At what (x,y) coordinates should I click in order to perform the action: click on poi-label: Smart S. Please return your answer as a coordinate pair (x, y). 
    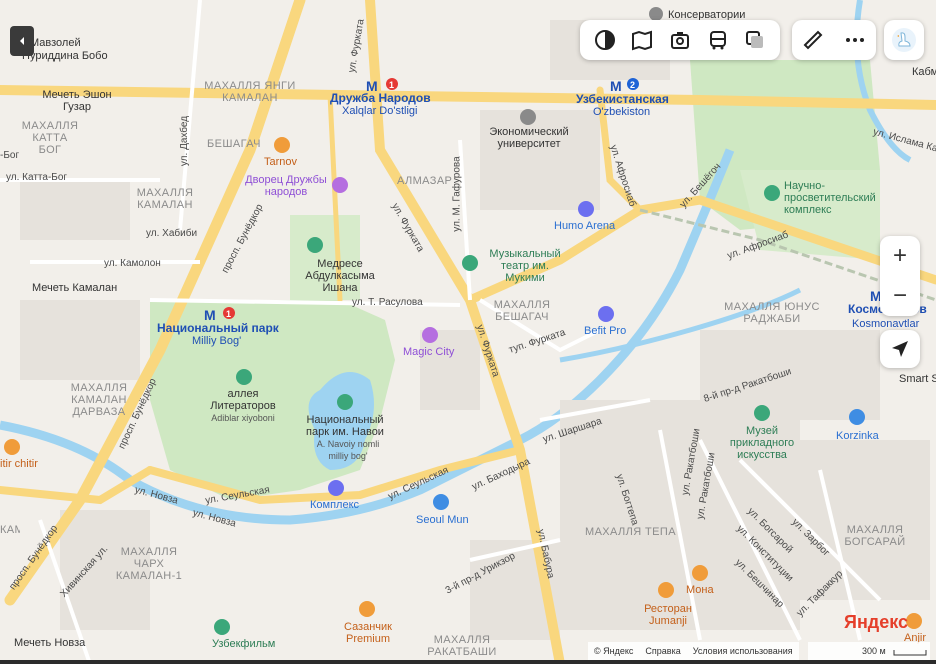
    Looking at the image, I should click on (917, 379).